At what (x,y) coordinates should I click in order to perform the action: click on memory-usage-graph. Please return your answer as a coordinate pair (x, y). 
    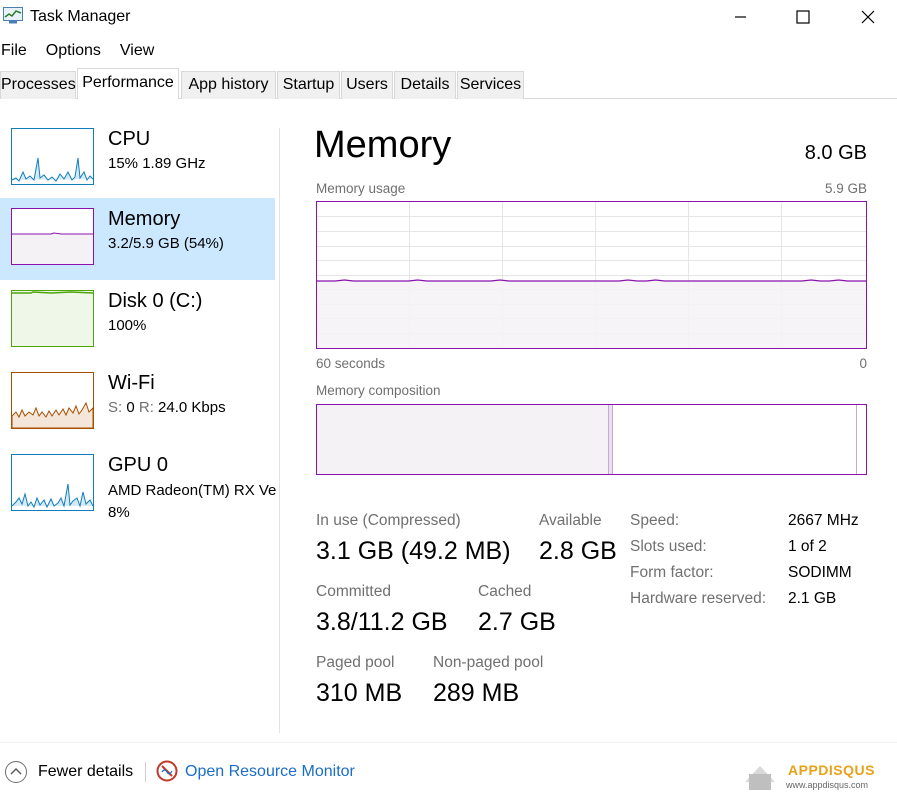
    Looking at the image, I should click on (591, 275).